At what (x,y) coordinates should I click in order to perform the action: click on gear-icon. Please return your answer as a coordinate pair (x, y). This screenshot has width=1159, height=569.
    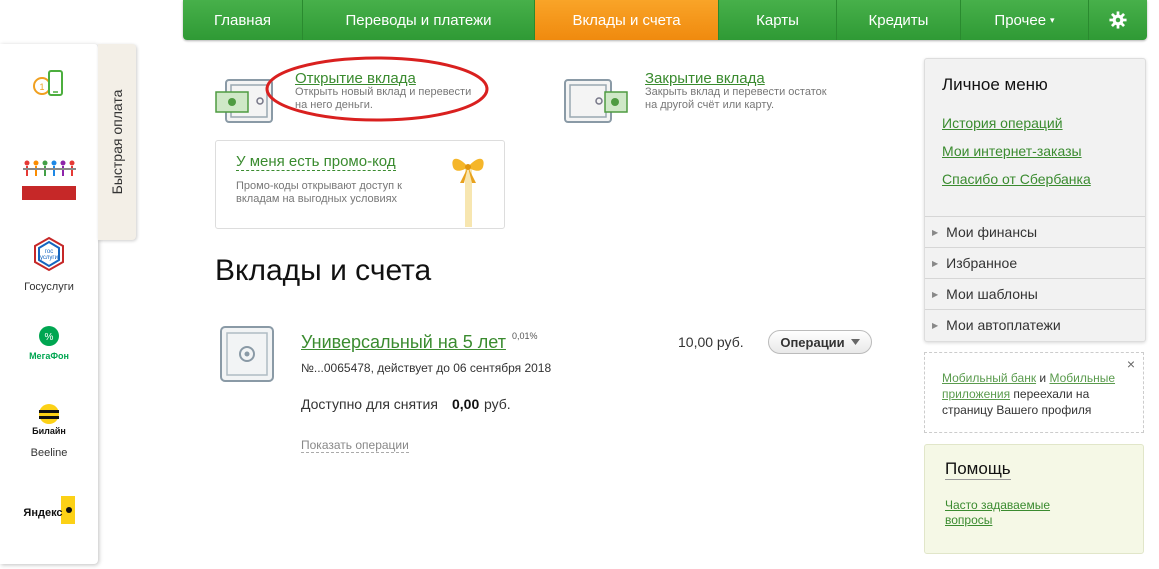
    Looking at the image, I should click on (1118, 20).